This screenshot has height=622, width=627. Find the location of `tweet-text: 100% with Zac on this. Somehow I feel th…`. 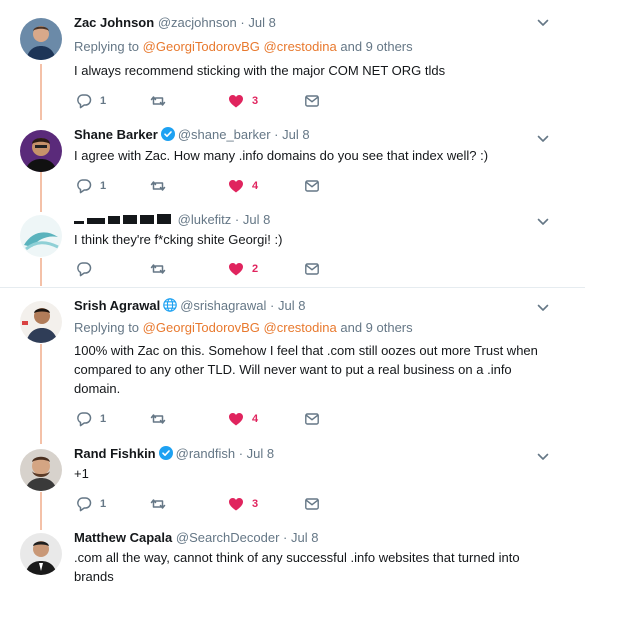

tweet-text: 100% with Zac on this. Somehow I feel th… is located at coordinates (306, 369).